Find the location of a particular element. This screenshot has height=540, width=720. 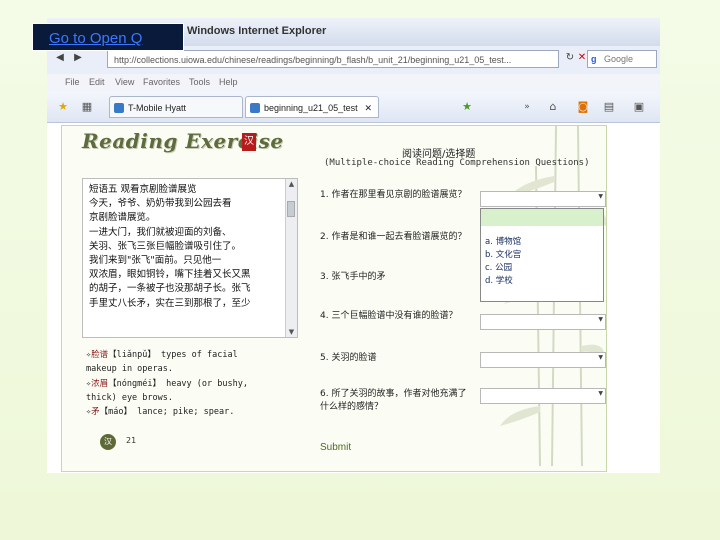

close-tab-icon: ✕ is located at coordinates (368, 108).